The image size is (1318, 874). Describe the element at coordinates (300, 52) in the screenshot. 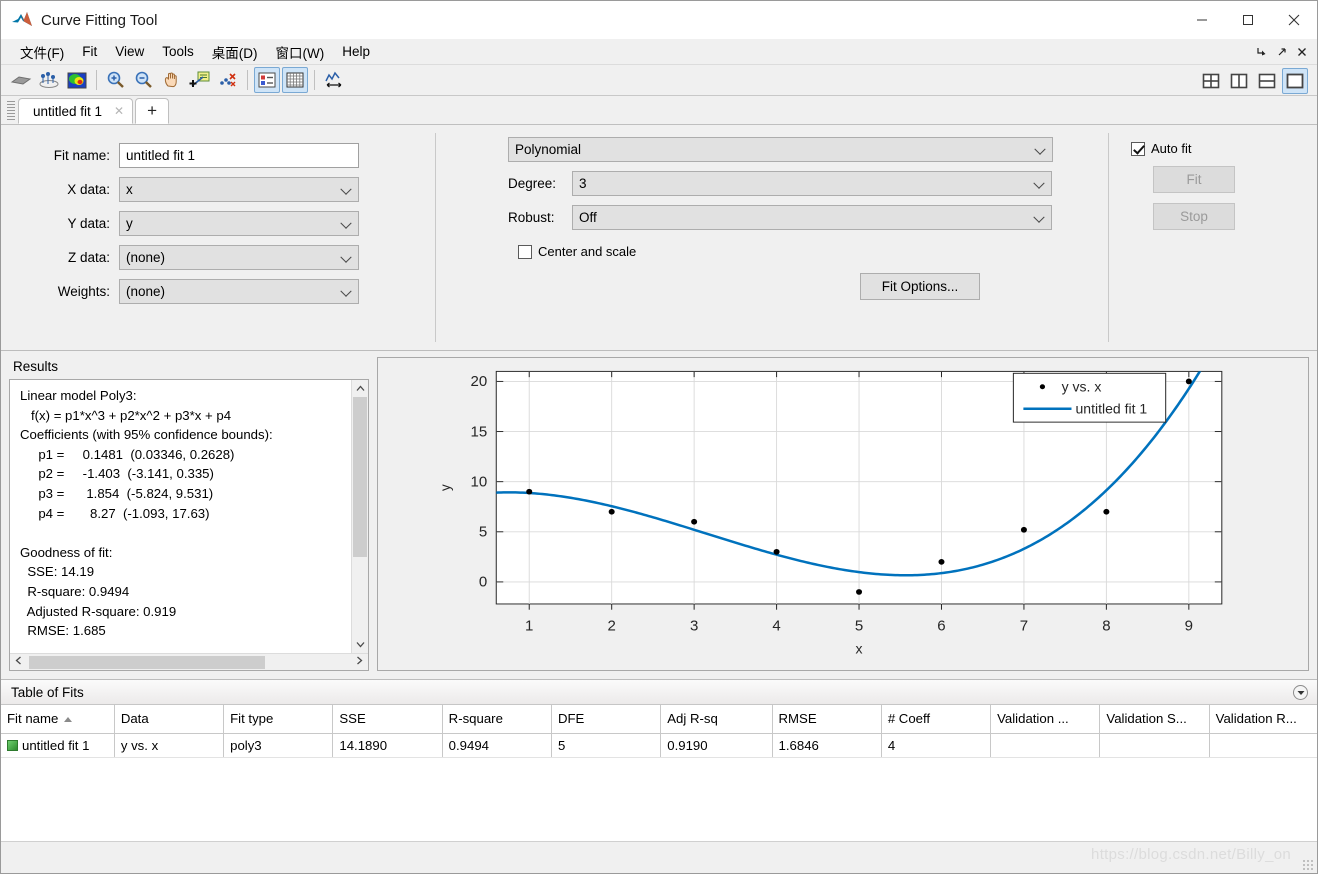

I see `menu-item-window: 窗口(W)` at that location.